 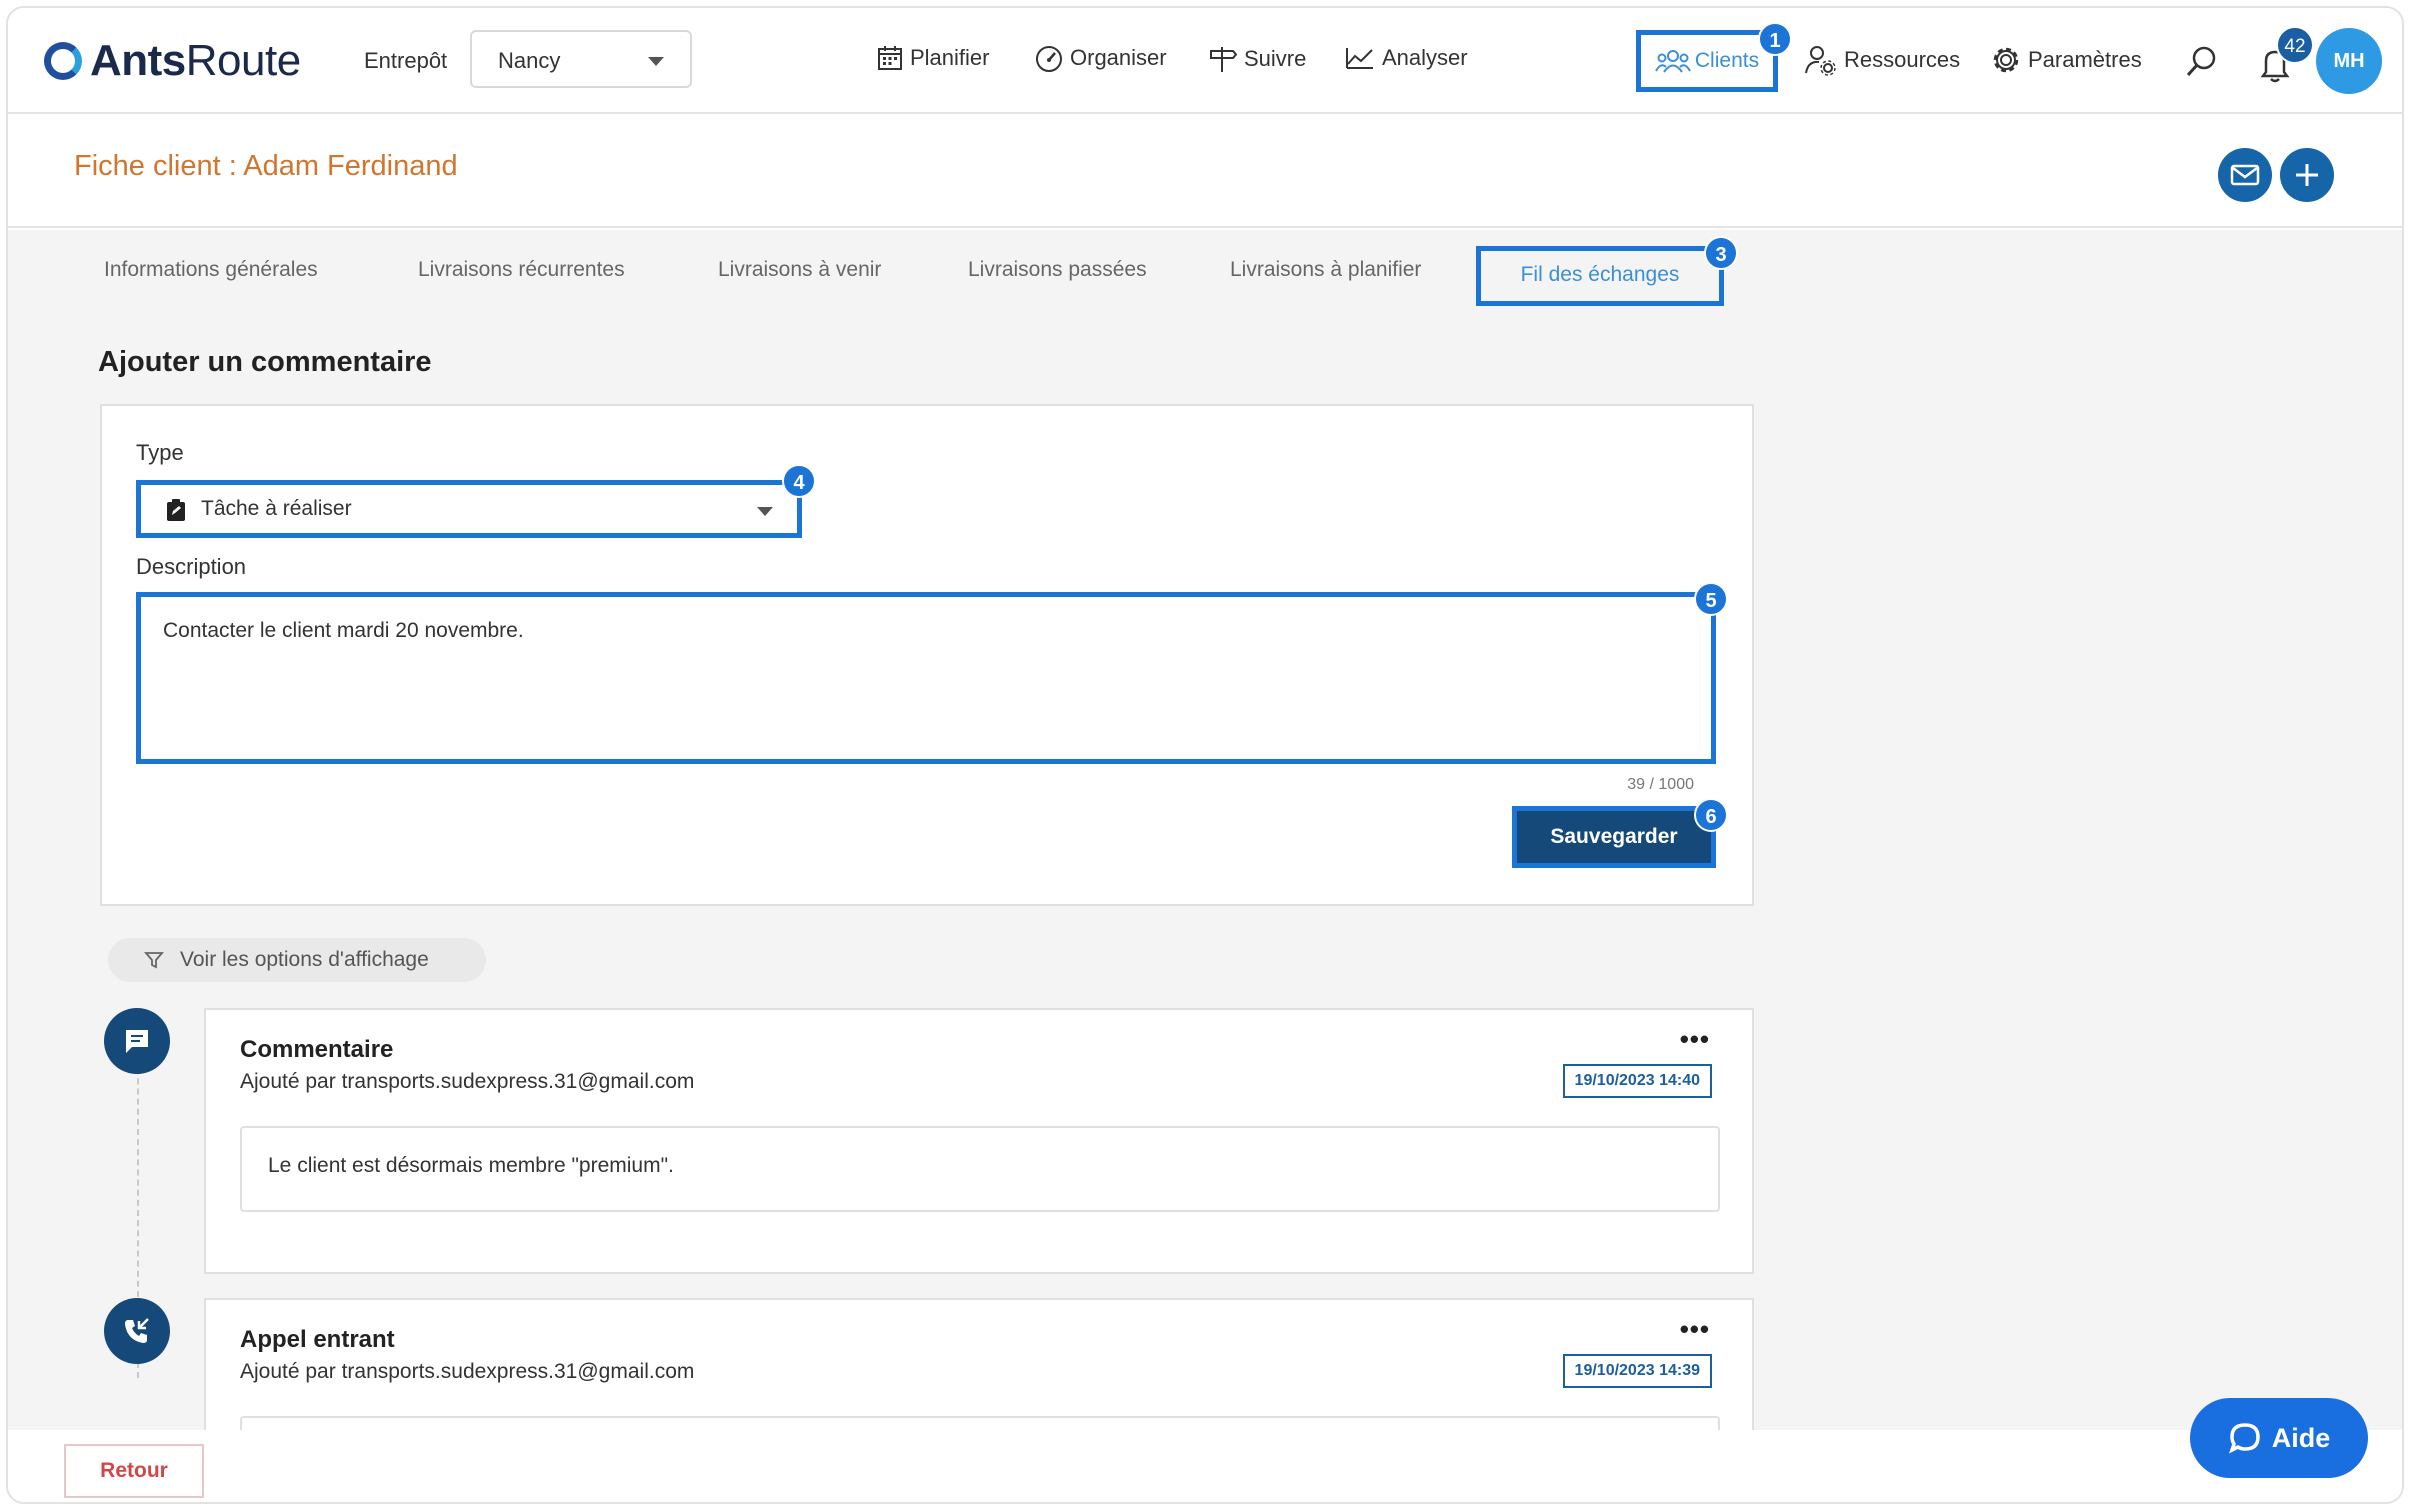 What do you see at coordinates (266, 166) in the screenshot?
I see `page-title: Fiche client : Adam Ferdinand` at bounding box center [266, 166].